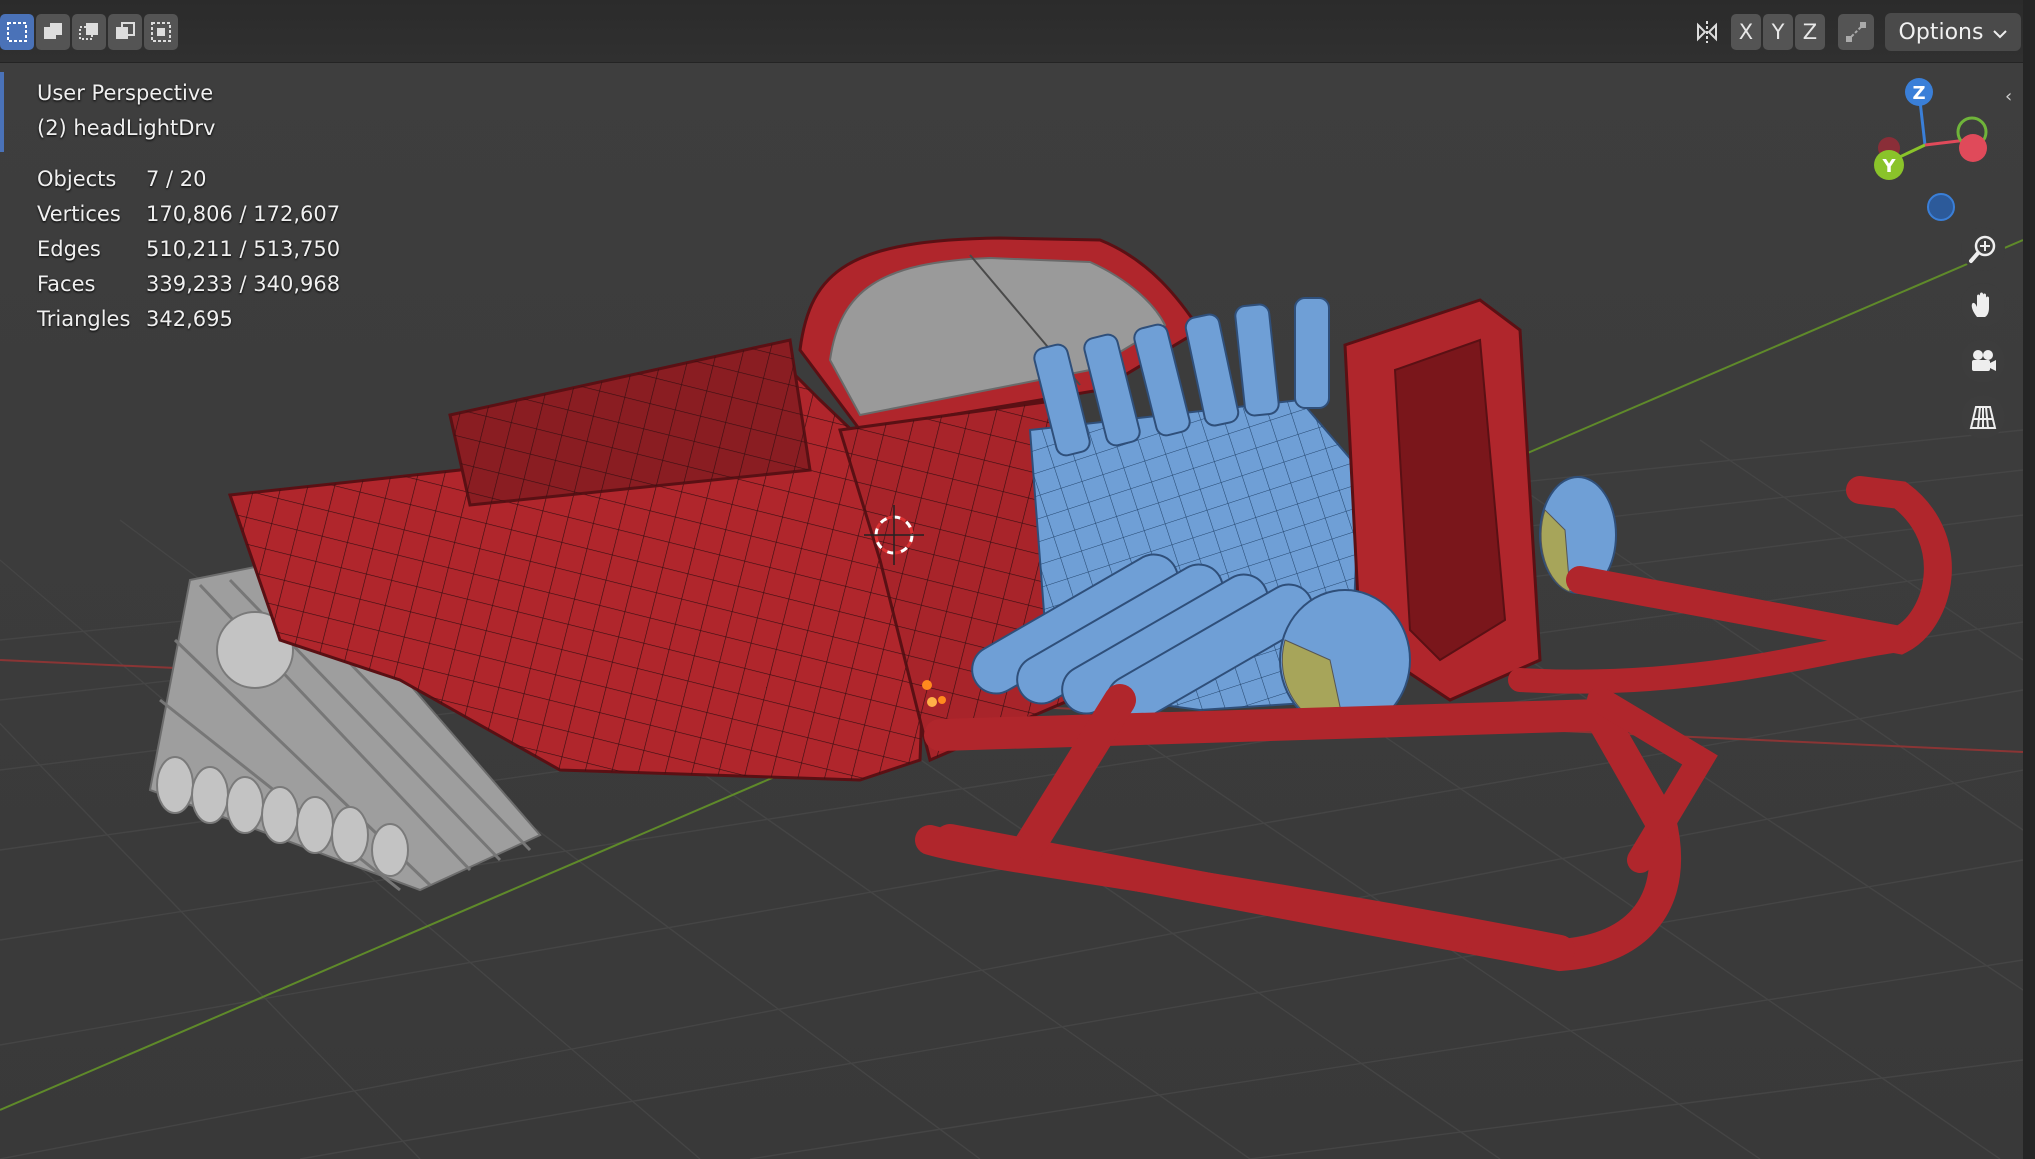 This screenshot has height=1159, width=2035. I want to click on navigation-gizmo: Z Y, so click(1925, 150).